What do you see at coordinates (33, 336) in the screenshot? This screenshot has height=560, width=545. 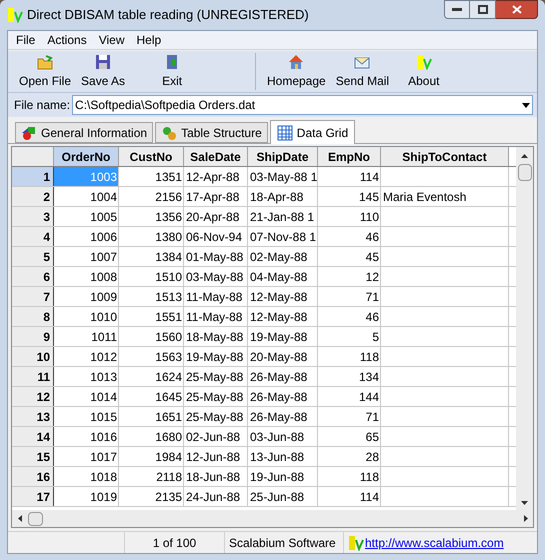 I see `row-header: 9` at bounding box center [33, 336].